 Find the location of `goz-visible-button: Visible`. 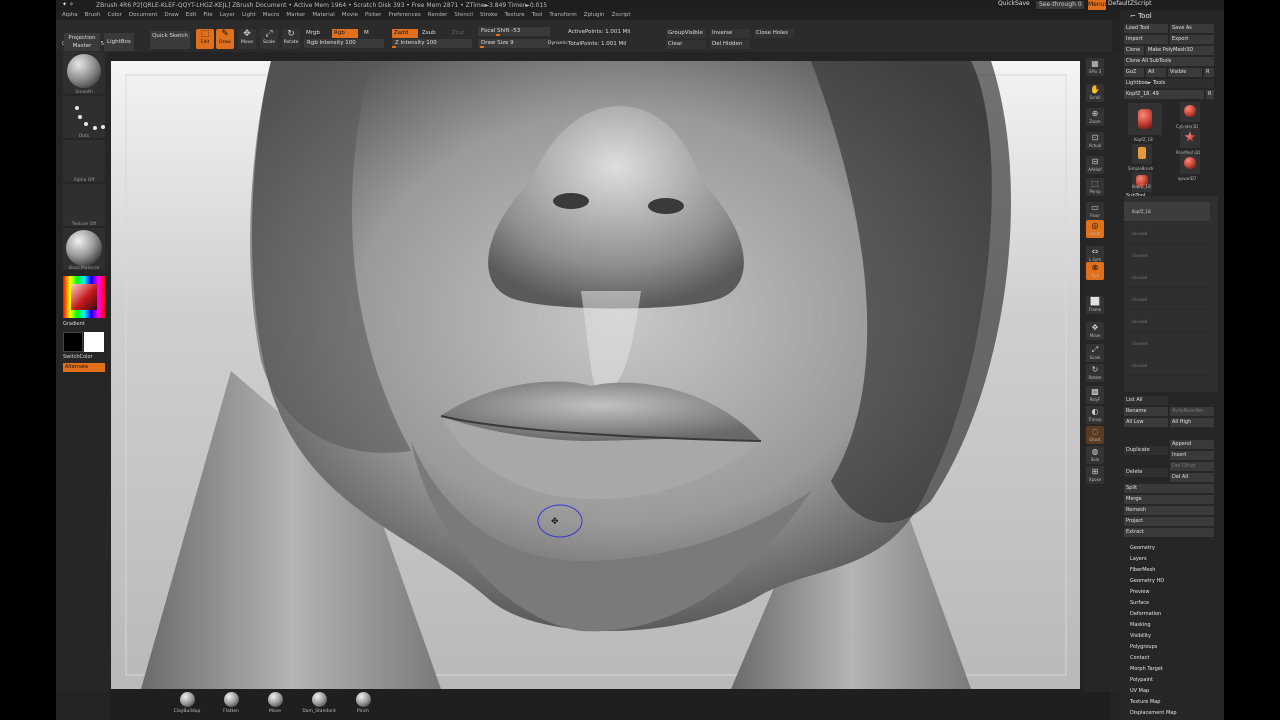

goz-visible-button: Visible is located at coordinates (1185, 72).